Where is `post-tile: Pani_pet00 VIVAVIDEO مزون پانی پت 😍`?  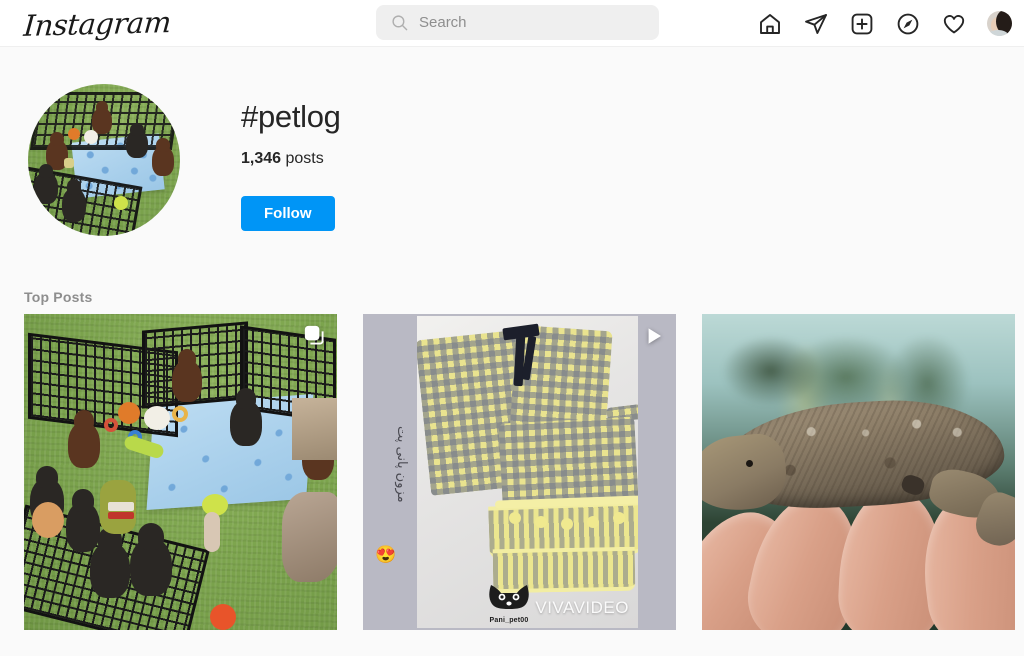 post-tile: Pani_pet00 VIVAVIDEO مزون پانی پت 😍 is located at coordinates (519, 472).